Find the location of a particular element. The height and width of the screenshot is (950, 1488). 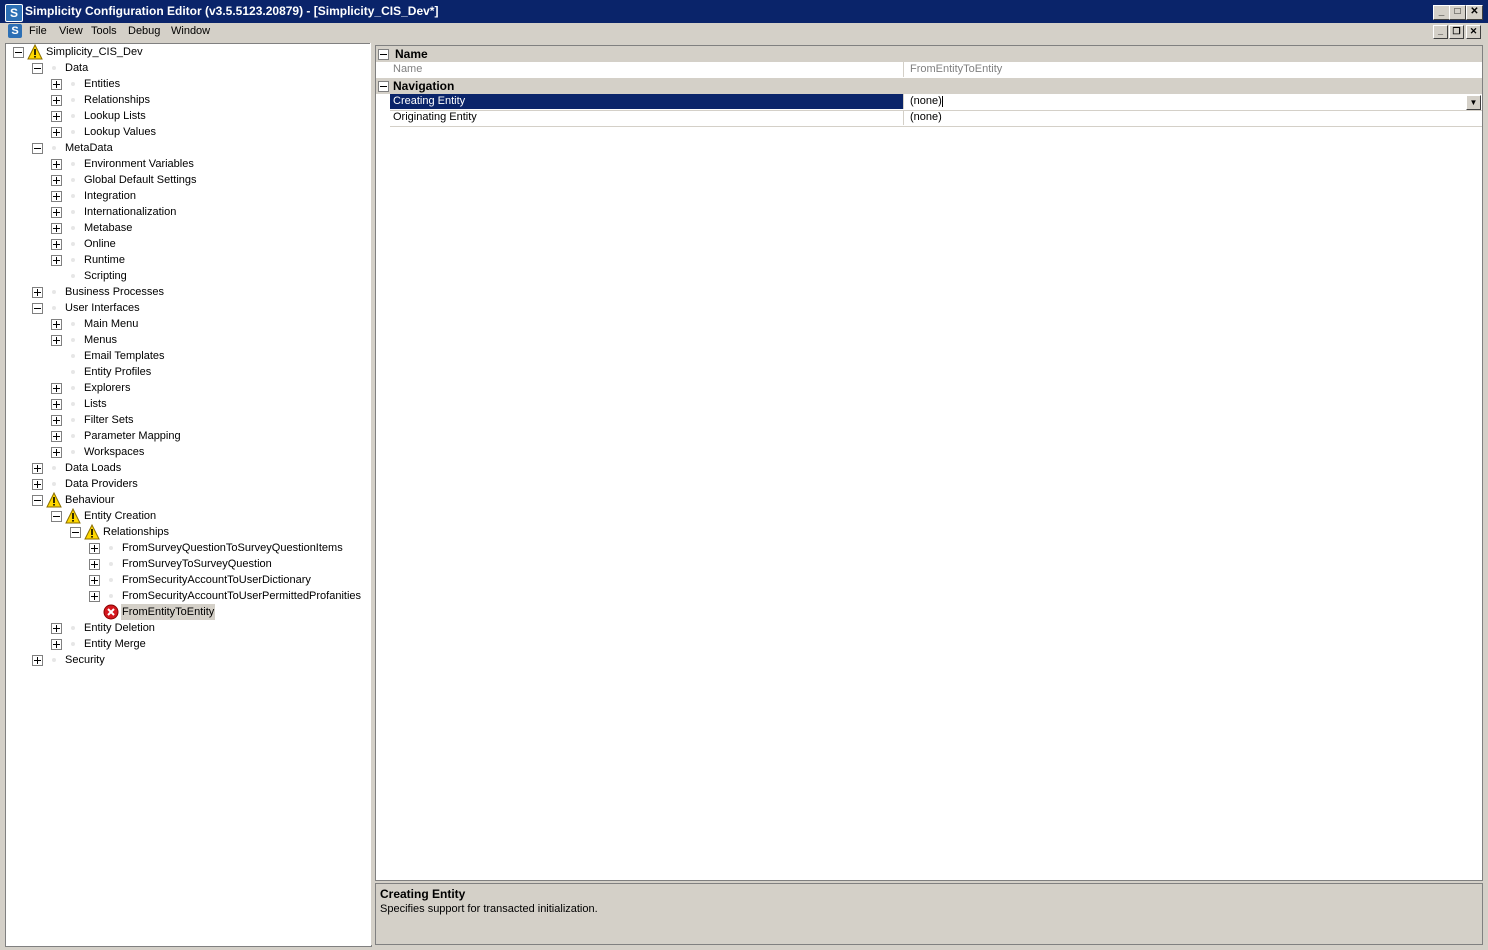

minimize-button: _ is located at coordinates (1441, 12).